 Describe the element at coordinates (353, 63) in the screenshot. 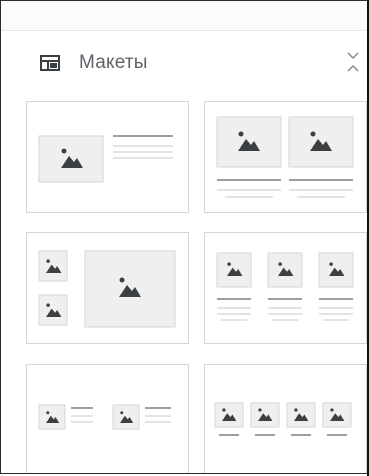

I see `chevron-collapse-icon` at that location.